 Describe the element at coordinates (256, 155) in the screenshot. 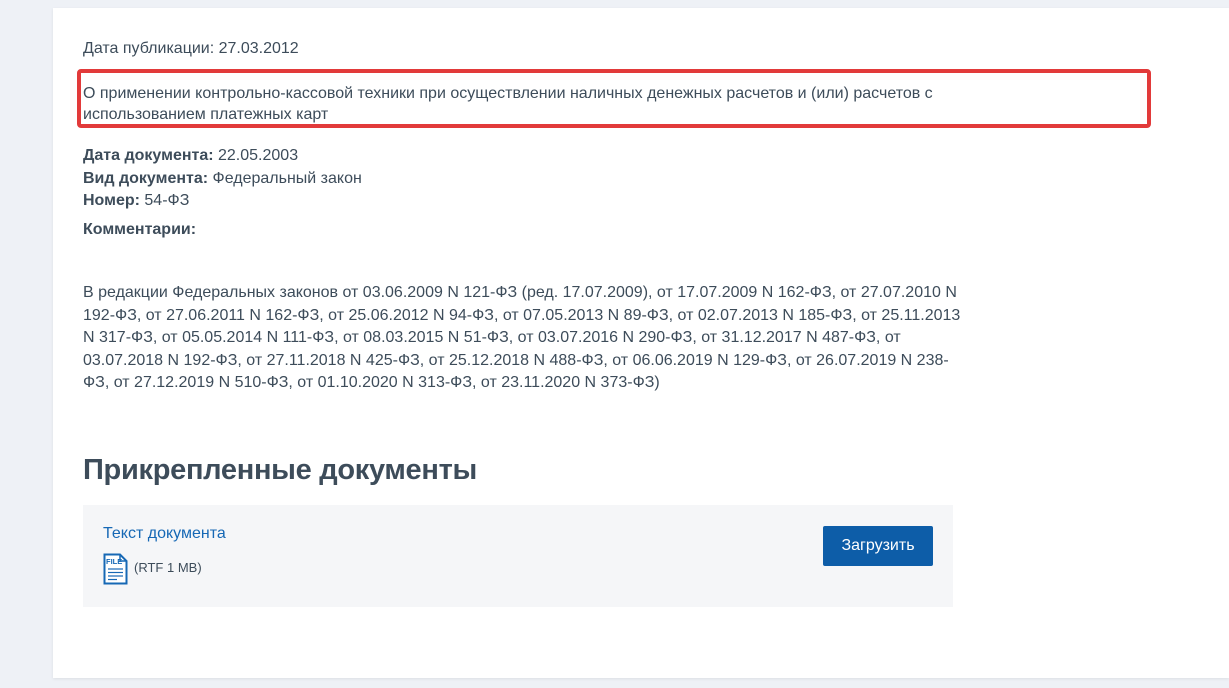

I see `meta-doc-date-value: 22.05.2003` at that location.